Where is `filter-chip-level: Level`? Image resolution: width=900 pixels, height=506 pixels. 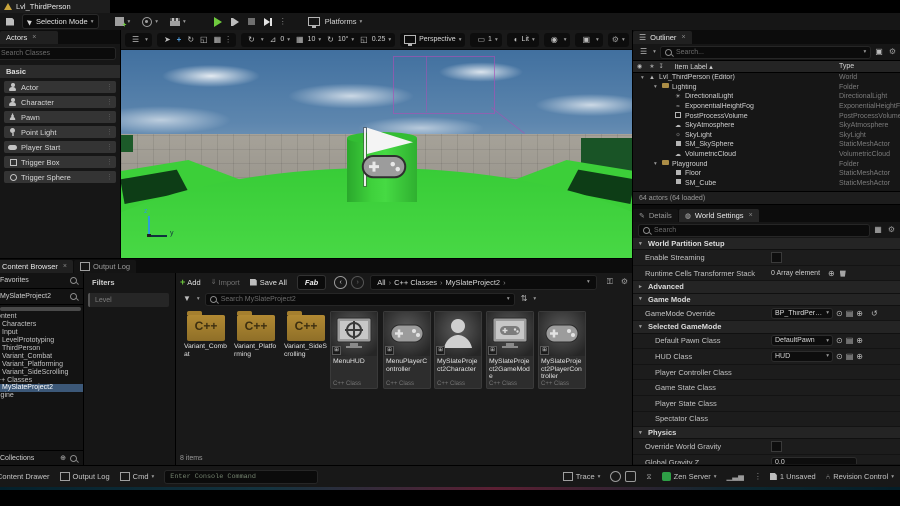
filter-chip-level: Level is located at coordinates (128, 300).